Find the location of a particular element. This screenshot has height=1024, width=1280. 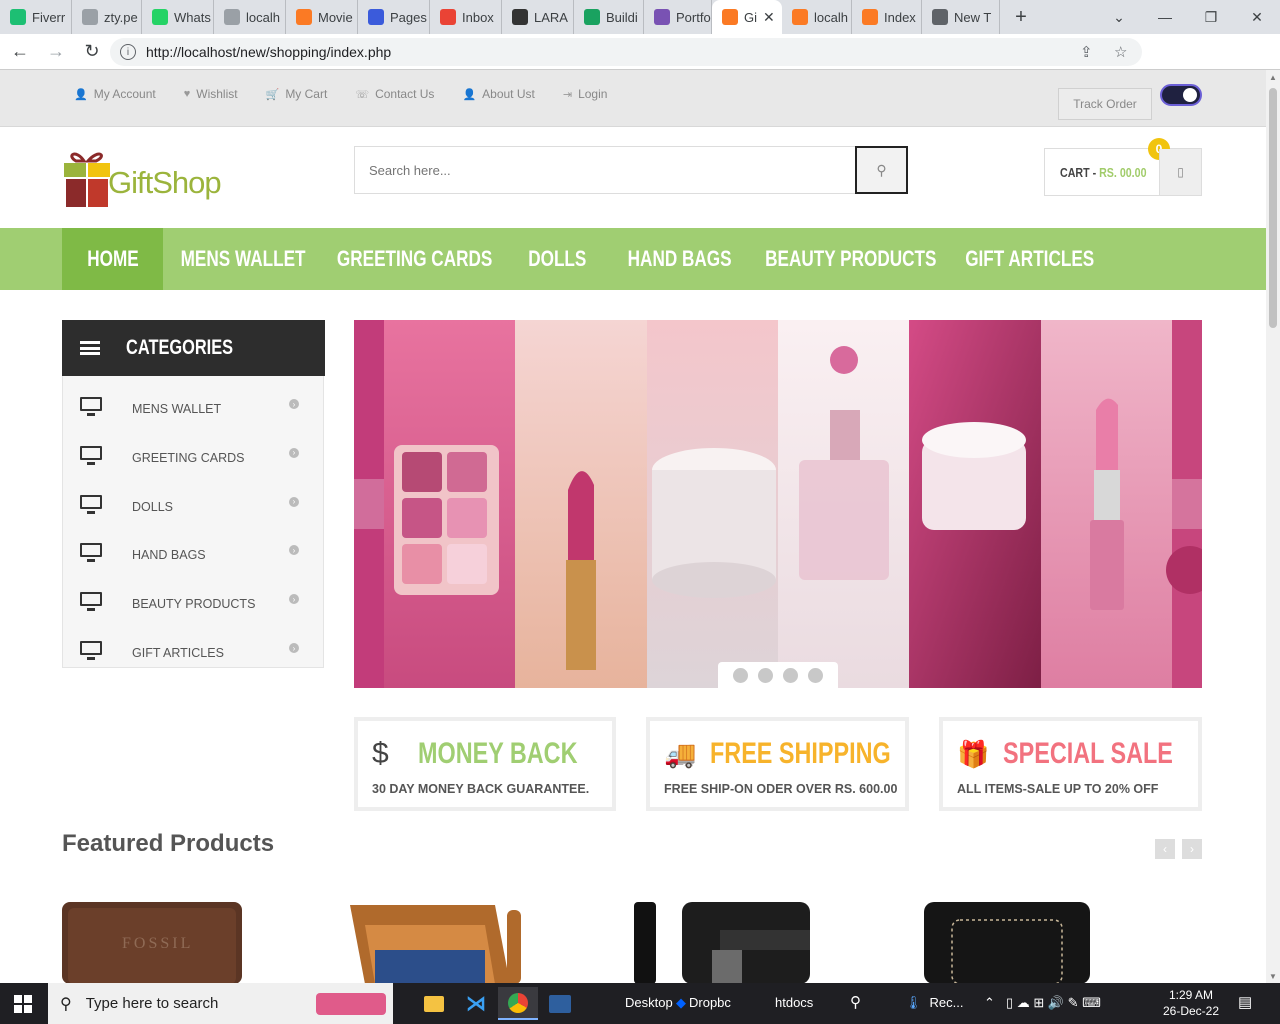

scrollbar-thumb is located at coordinates (1273, 208).